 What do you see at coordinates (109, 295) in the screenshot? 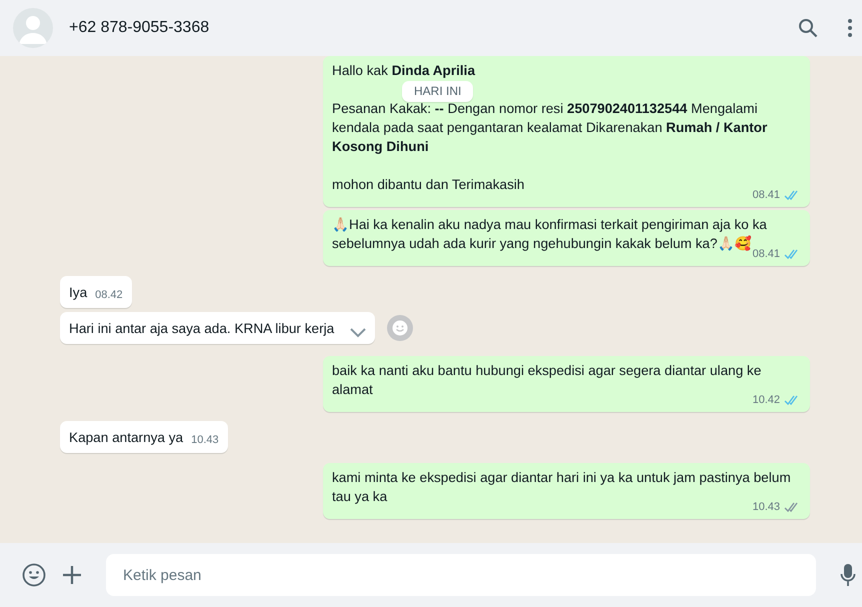
I see `message-time: 08.42` at bounding box center [109, 295].